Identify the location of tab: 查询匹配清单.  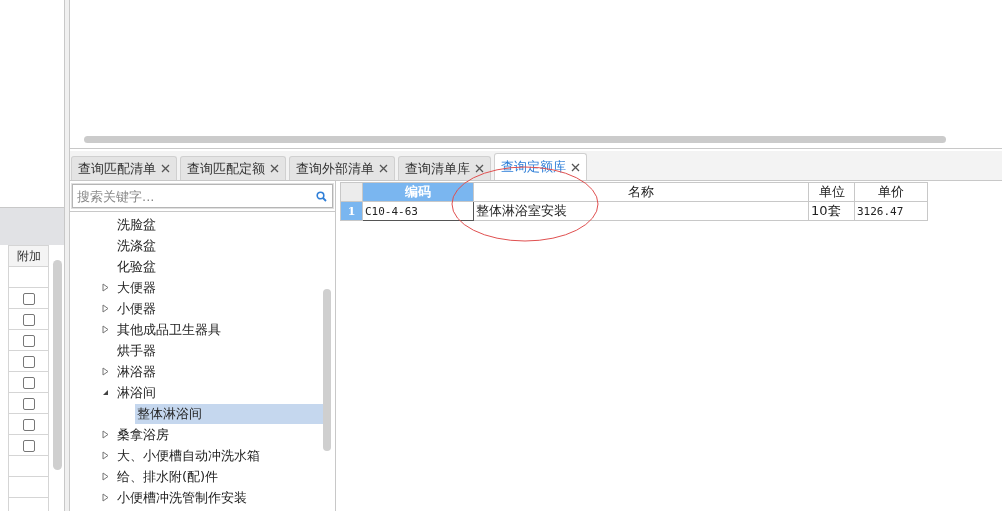
(124, 168).